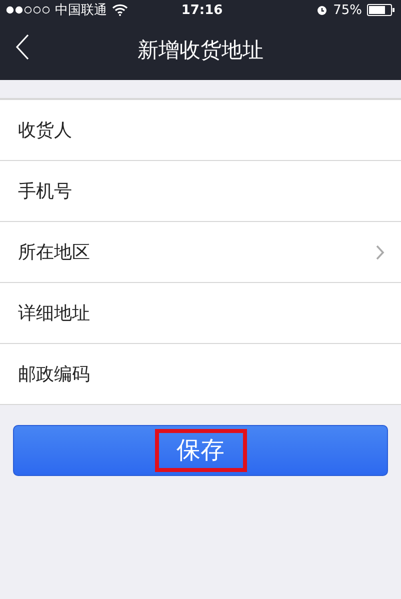 This screenshot has width=401, height=599. What do you see at coordinates (202, 10) in the screenshot?
I see `clock-time: 17:16` at bounding box center [202, 10].